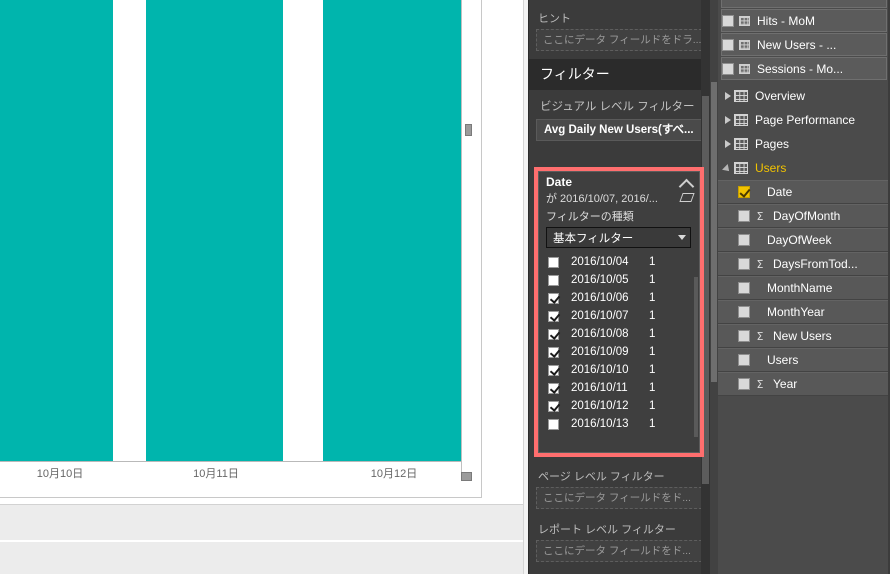 This screenshot has height=574, width=890. I want to click on date-list-item: 2016/10/04 1, so click(619, 262).